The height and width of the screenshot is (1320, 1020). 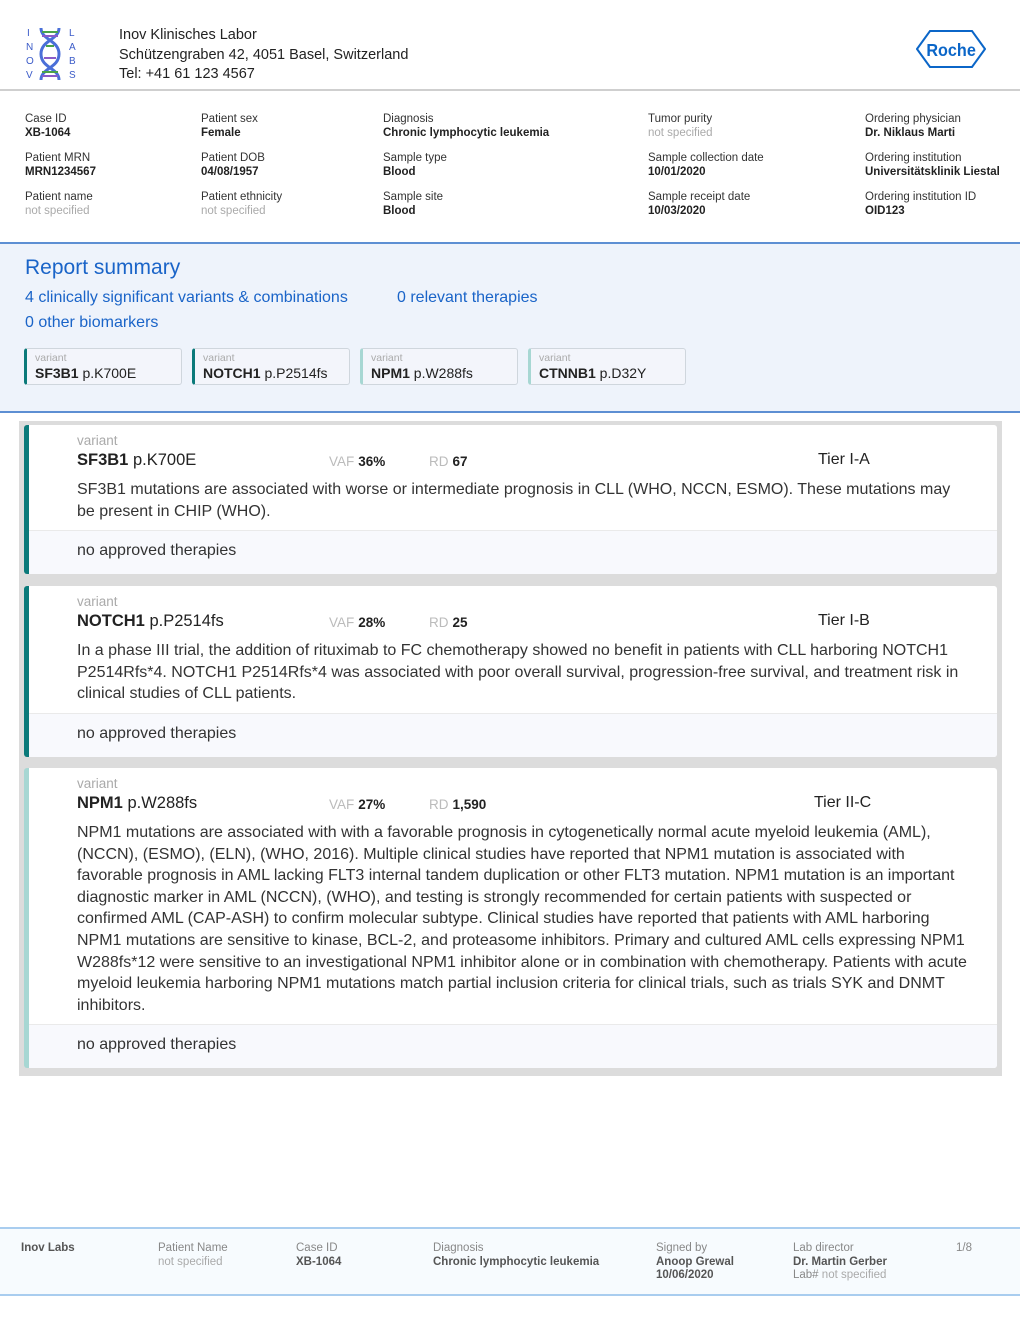 I want to click on info-field: Sample collection date 10/01/2020, so click(x=706, y=165).